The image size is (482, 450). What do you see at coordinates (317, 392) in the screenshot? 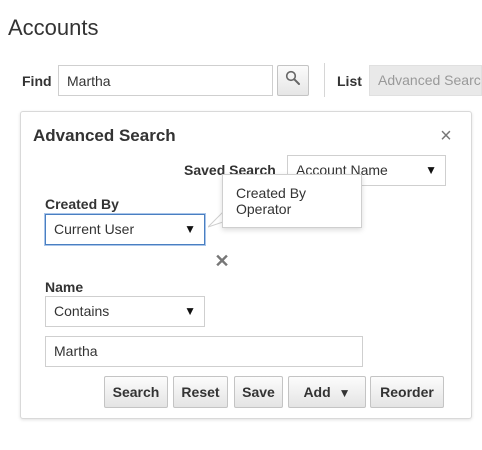
I see `add-label: Add` at bounding box center [317, 392].